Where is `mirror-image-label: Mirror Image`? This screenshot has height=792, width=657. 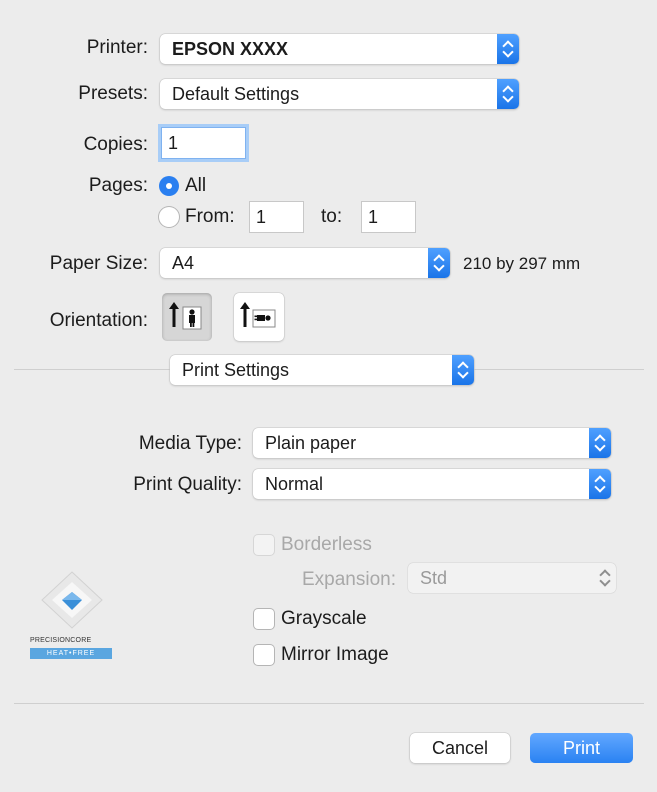 mirror-image-label: Mirror Image is located at coordinates (335, 654).